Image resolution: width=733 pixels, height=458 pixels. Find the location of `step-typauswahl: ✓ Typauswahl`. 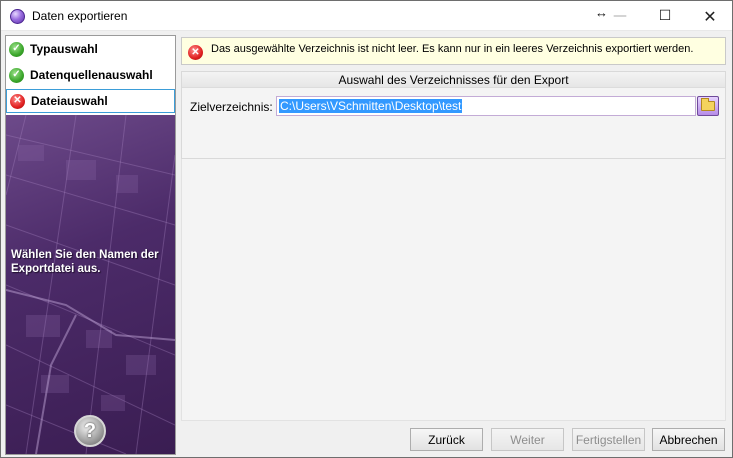

step-typauswahl: ✓ Typauswahl is located at coordinates (90, 49).